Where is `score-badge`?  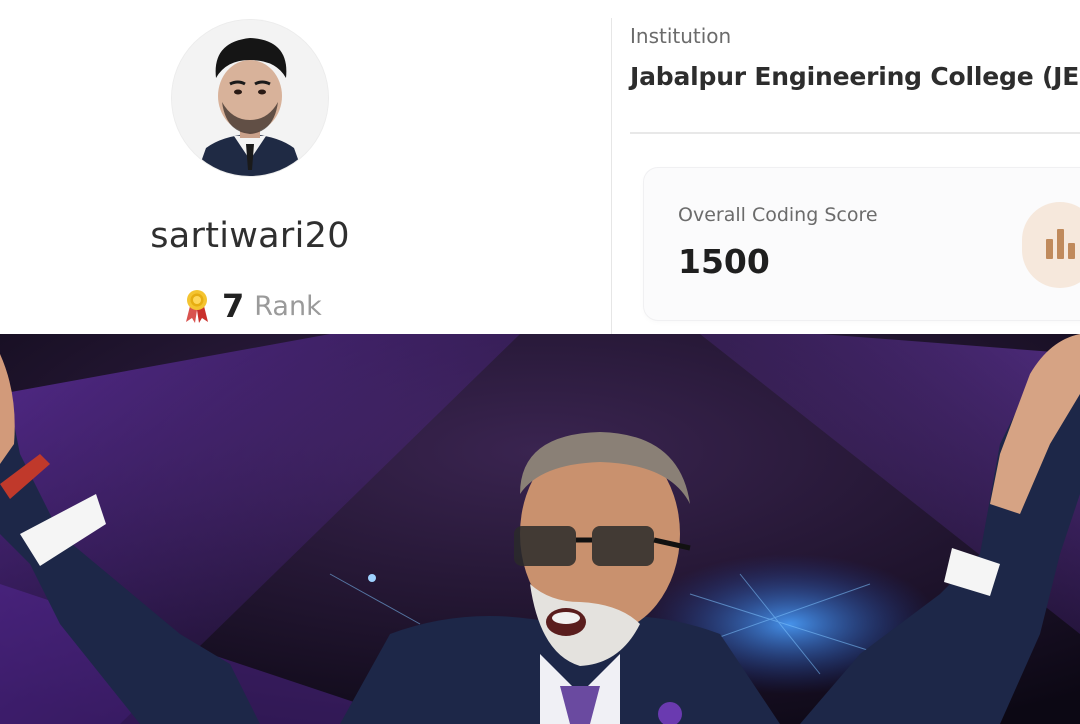
score-badge is located at coordinates (1051, 245).